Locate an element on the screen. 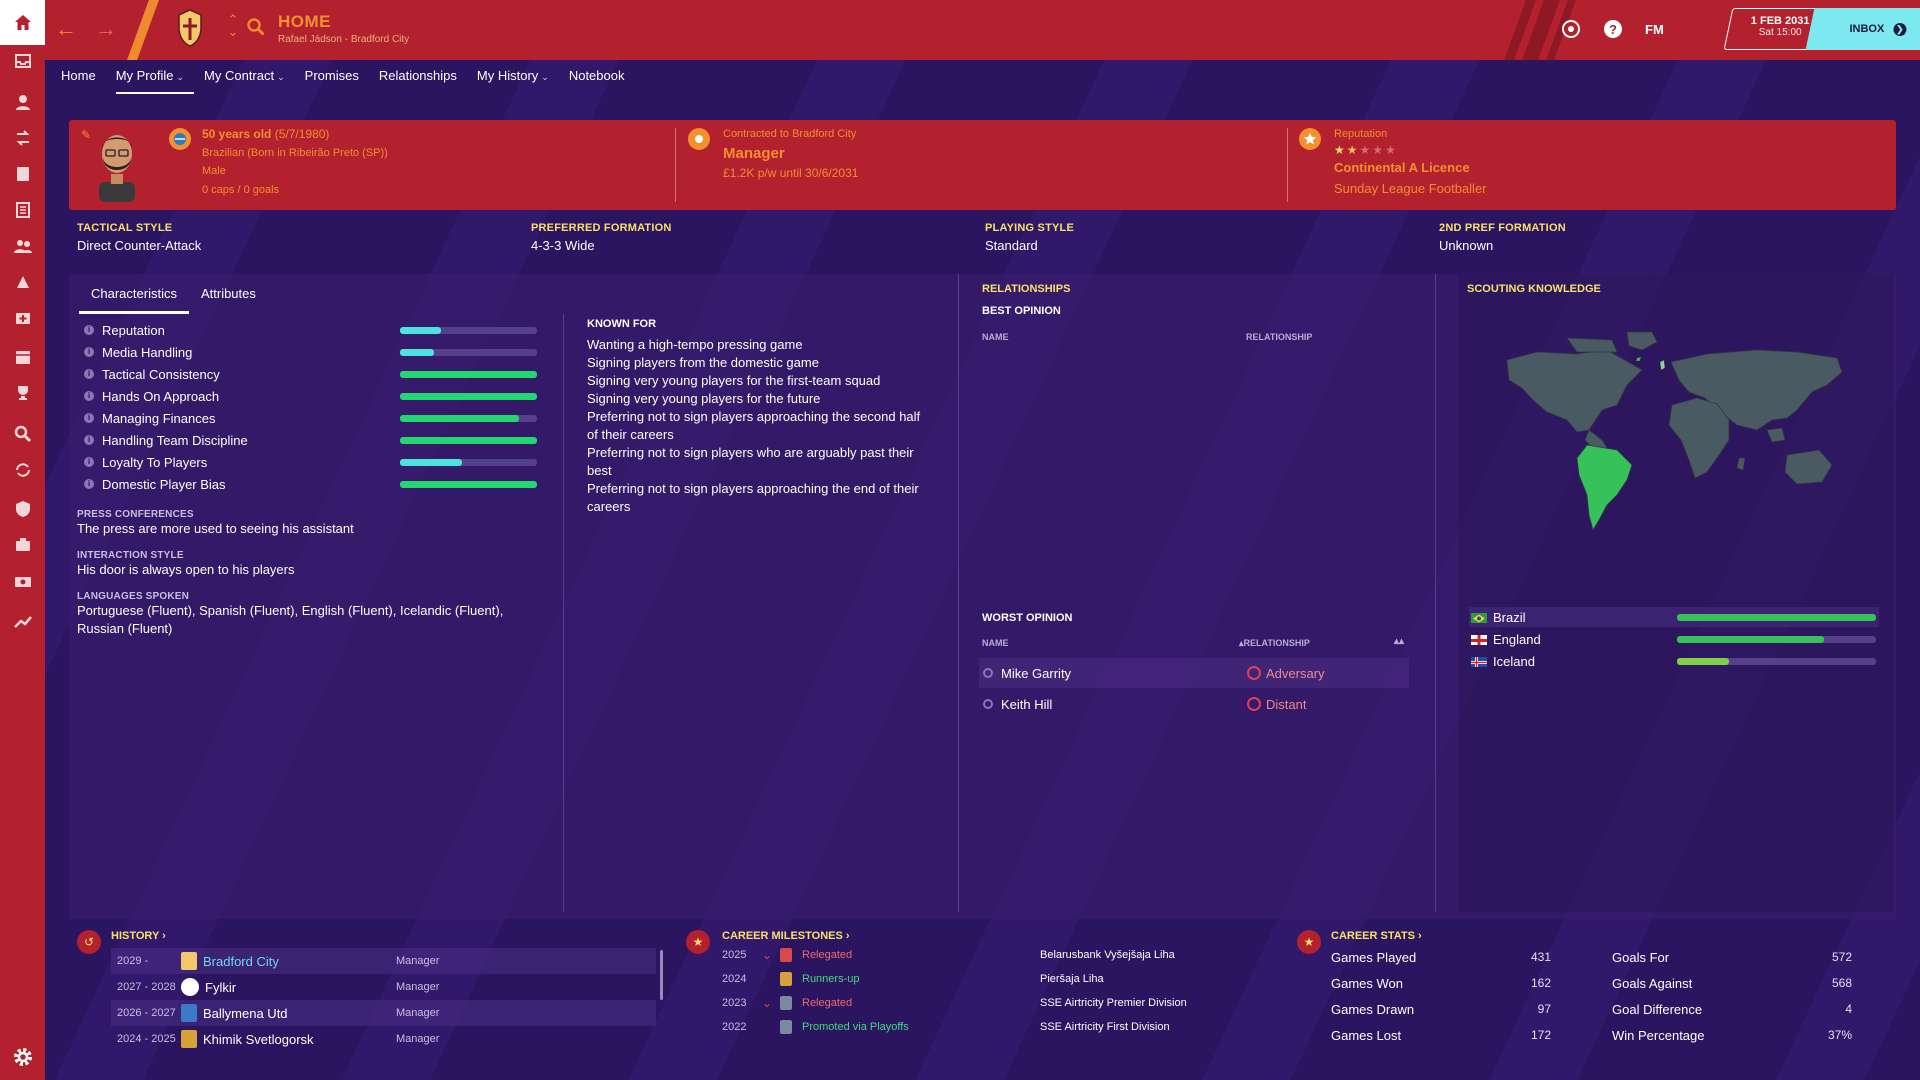 Image resolution: width=1920 pixels, height=1080 pixels. history-scrollbar is located at coordinates (661, 975).